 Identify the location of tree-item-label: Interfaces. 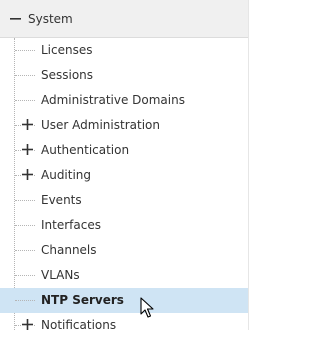
(71, 225).